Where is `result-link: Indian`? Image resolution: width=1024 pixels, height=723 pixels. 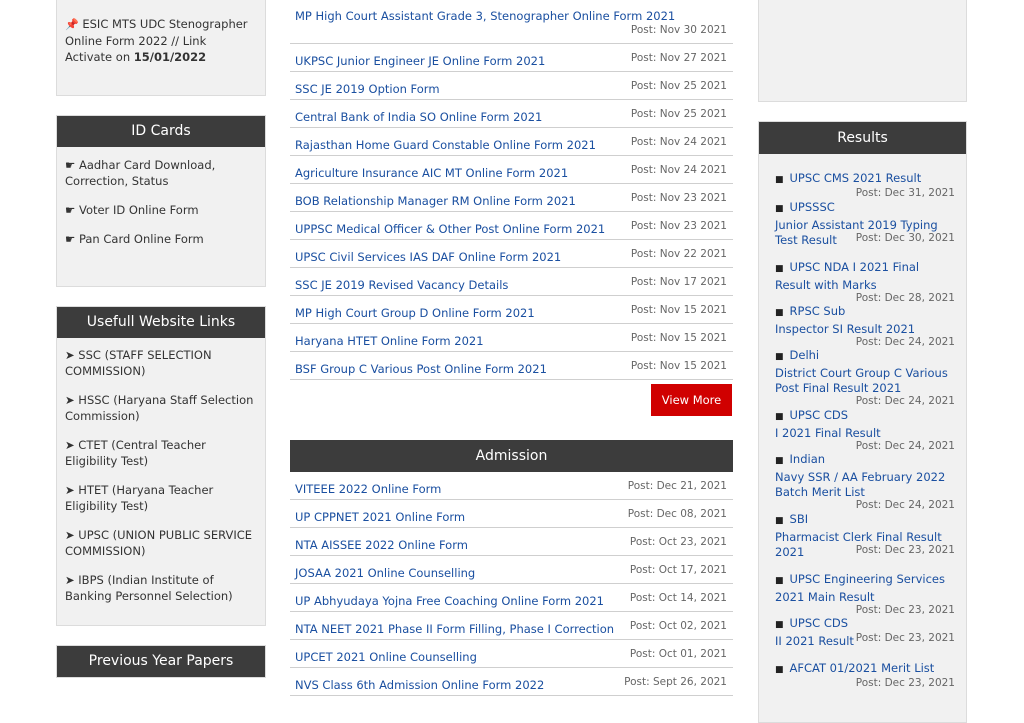 result-link: Indian is located at coordinates (808, 459).